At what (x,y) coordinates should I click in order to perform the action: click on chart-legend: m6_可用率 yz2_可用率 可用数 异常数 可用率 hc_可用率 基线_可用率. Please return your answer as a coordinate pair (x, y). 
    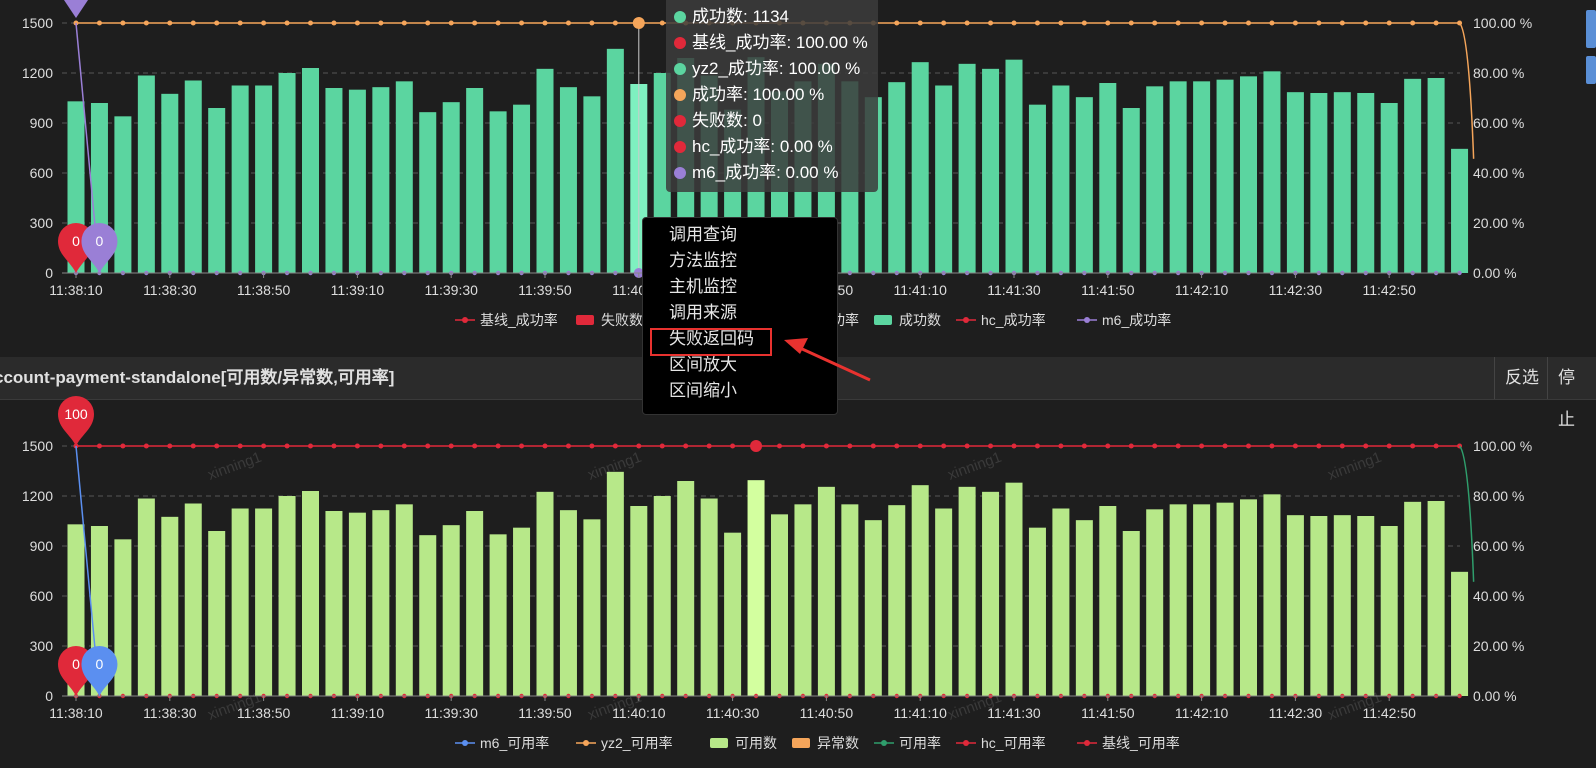
    Looking at the image, I should click on (817, 743).